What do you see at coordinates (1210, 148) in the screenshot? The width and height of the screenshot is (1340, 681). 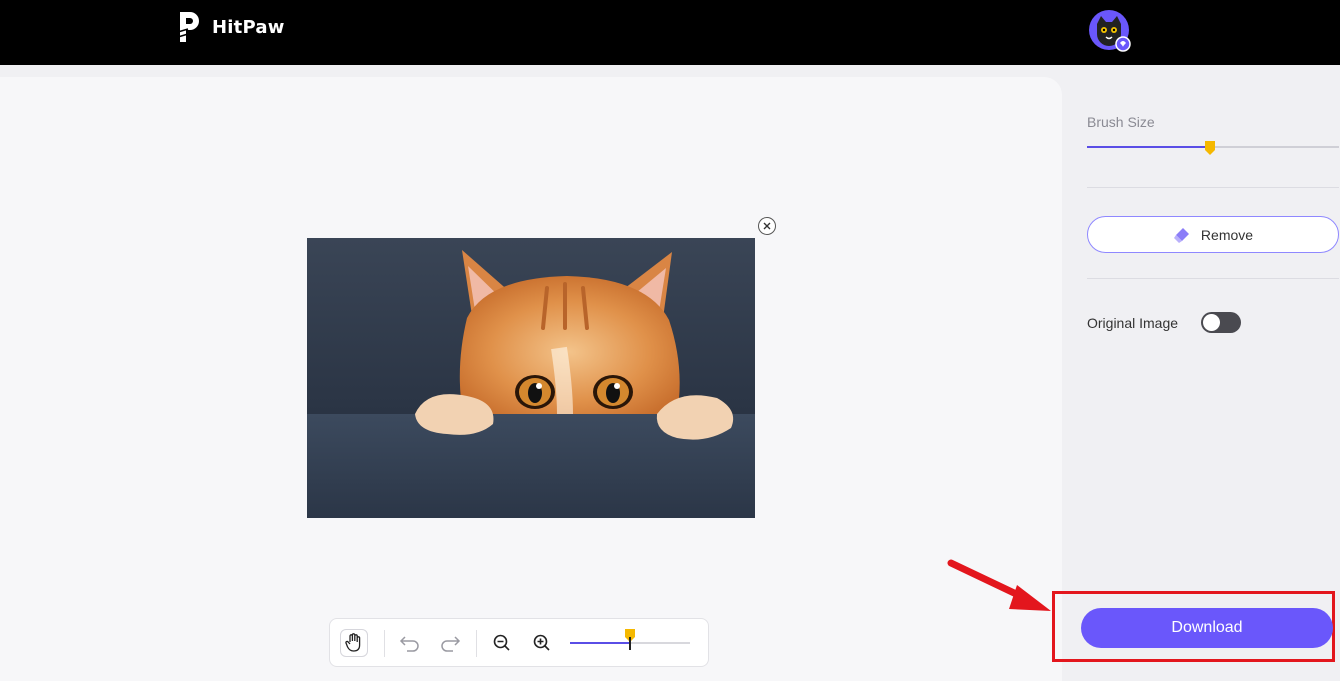 I see `brush-size-thumb` at bounding box center [1210, 148].